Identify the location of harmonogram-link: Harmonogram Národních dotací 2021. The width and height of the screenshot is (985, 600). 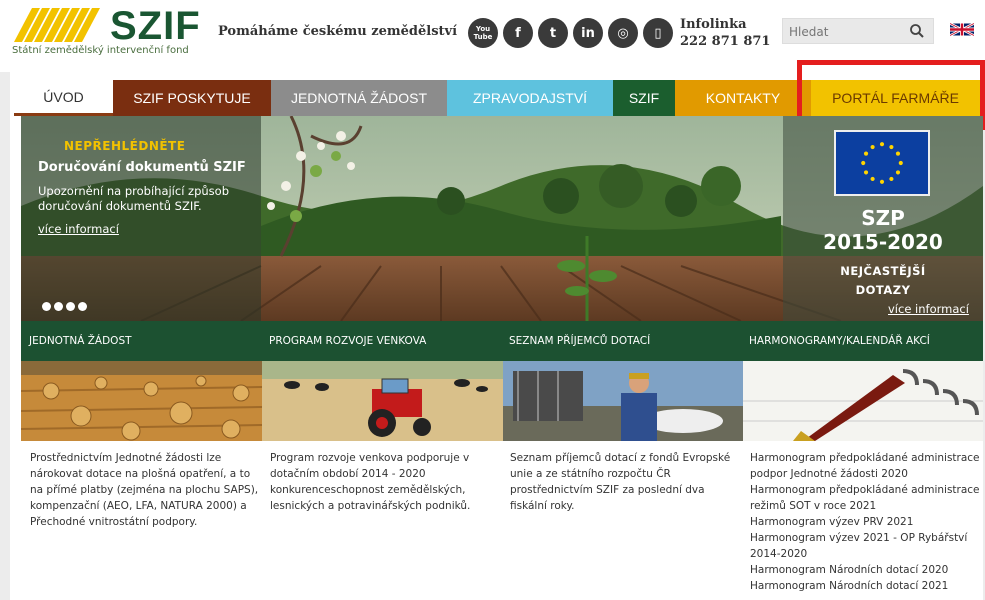
(866, 586).